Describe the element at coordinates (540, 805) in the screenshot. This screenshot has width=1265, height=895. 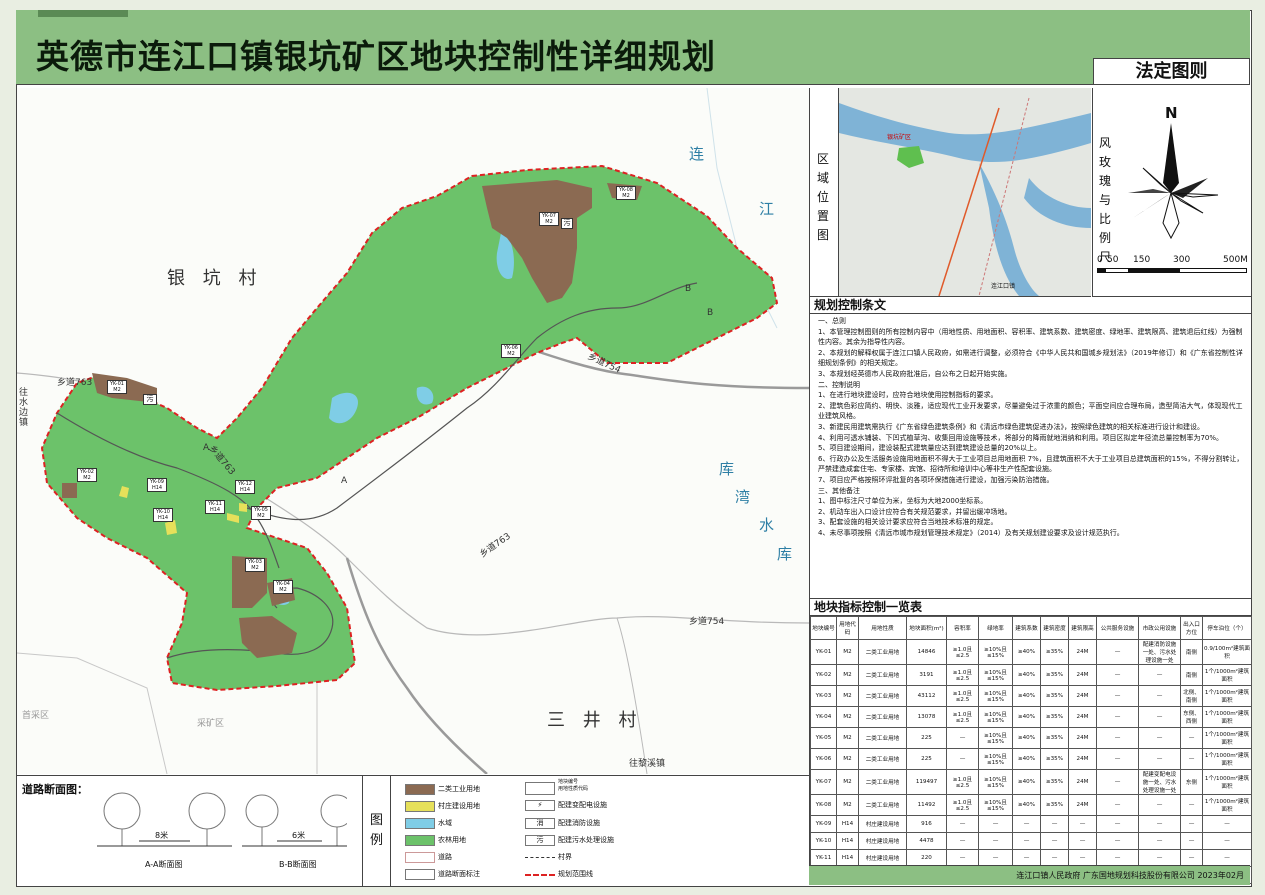
I see `power-facility-icon: ⚡` at that location.